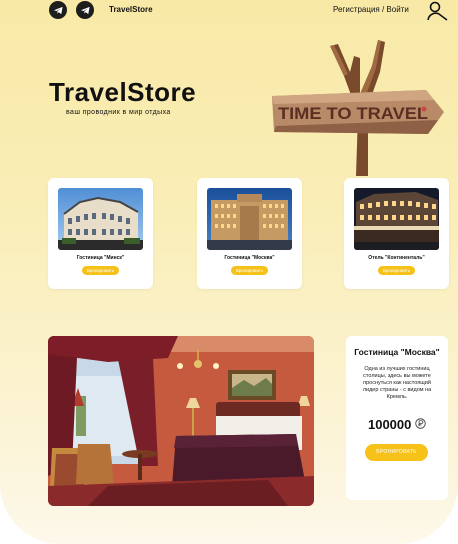 This screenshot has width=458, height=544. I want to click on featured-hotel-title: Гостиница "Москва", so click(397, 352).